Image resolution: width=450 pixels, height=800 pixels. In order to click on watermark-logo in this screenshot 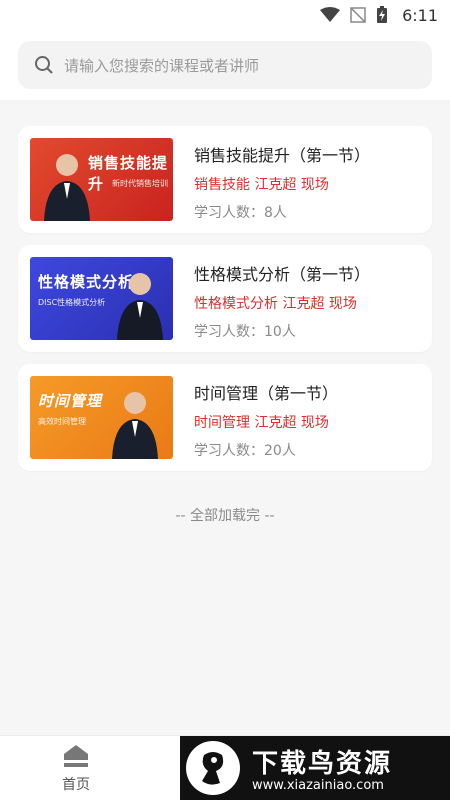, I will do `click(213, 768)`.